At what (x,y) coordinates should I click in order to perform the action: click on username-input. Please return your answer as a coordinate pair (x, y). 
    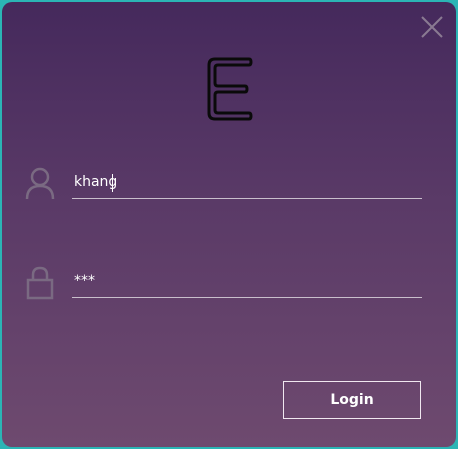
    Looking at the image, I should click on (249, 182).